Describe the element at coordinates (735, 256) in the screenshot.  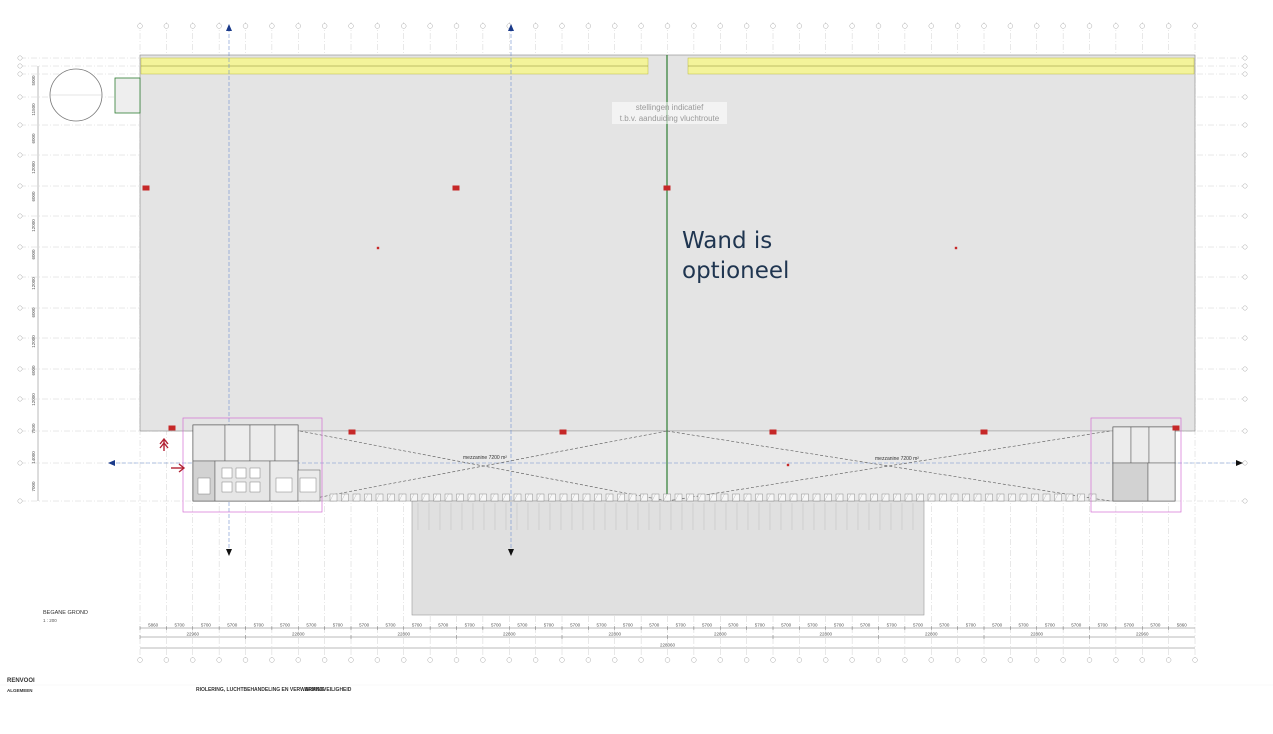
I see `optional-wall-note: Wand is optioneel` at that location.